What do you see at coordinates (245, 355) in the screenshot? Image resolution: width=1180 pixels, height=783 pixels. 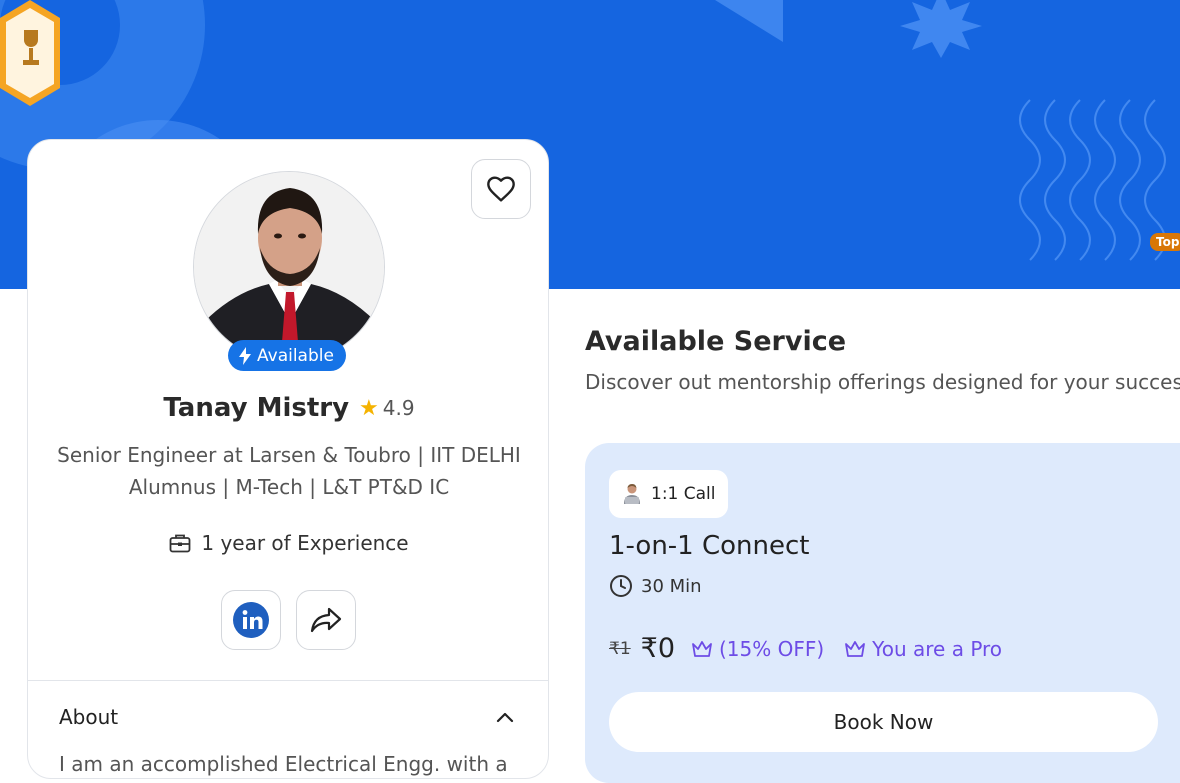 I see `lightning-icon` at bounding box center [245, 355].